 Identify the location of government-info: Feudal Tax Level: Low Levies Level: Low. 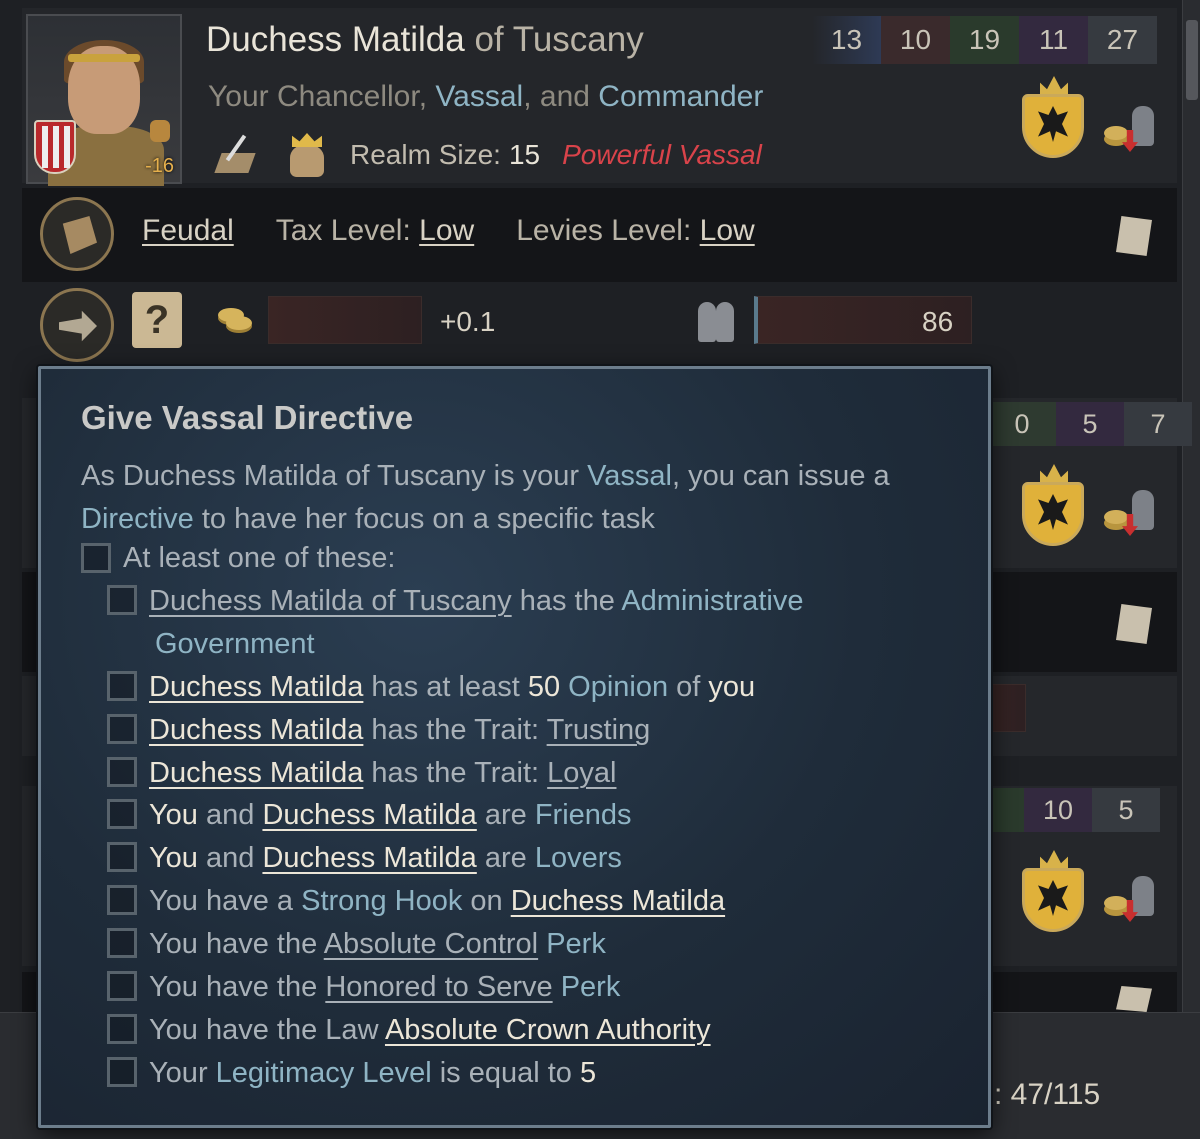
(448, 231).